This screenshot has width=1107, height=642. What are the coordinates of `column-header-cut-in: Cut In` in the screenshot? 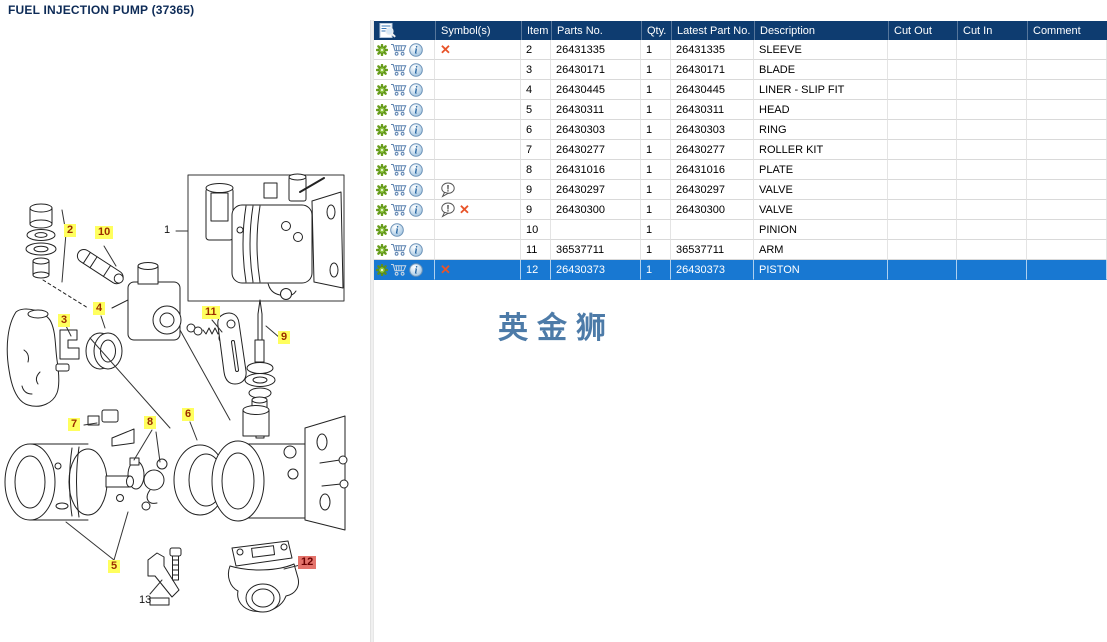 It's located at (992, 30).